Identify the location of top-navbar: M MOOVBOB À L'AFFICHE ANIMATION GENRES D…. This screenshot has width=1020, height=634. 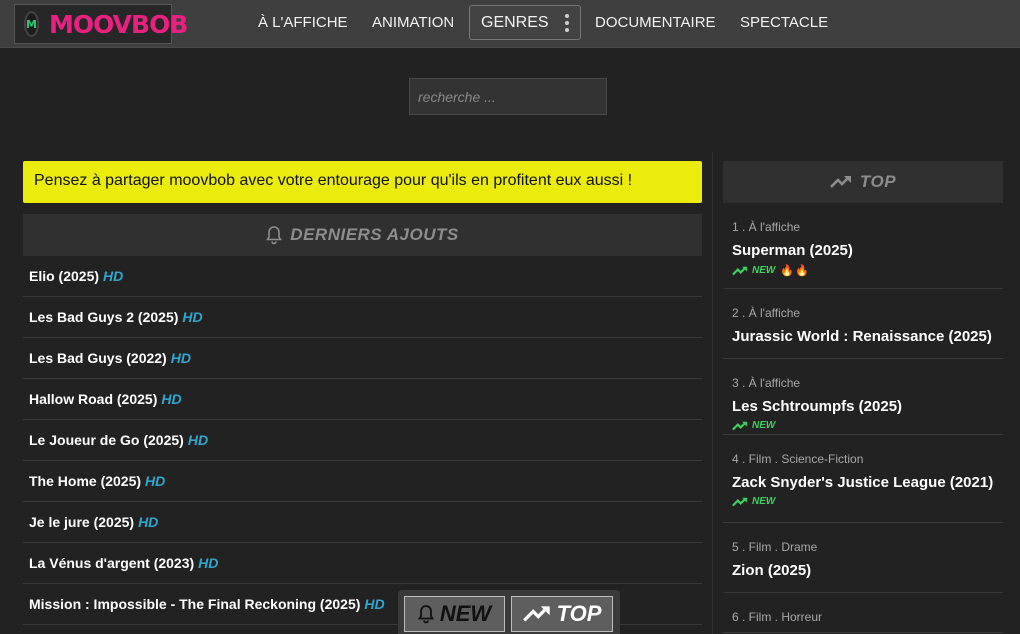
(510, 24).